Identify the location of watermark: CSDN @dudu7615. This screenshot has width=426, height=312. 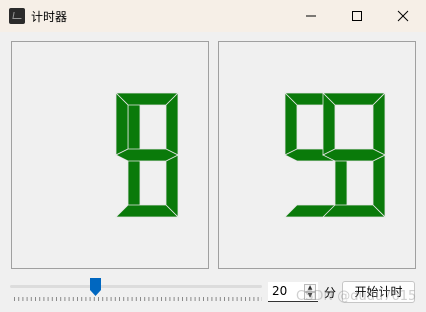
(356, 296).